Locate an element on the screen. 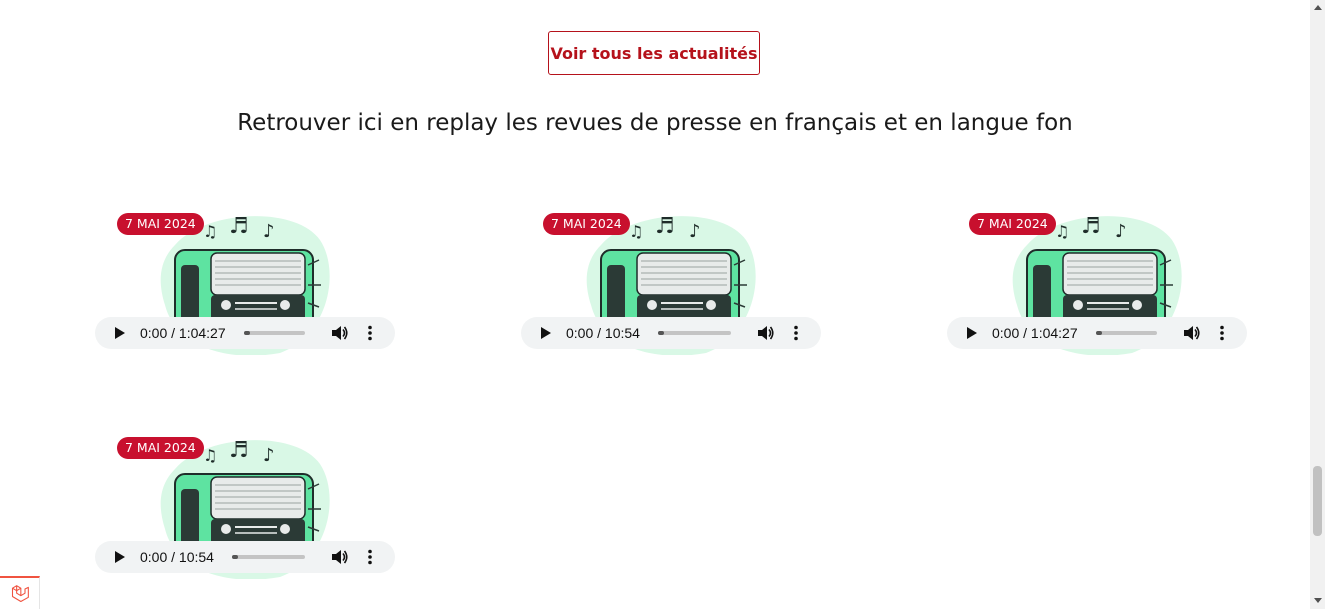  episode-card-3: ♫ ♬ ♪ 7 MAI 2024 0:00 / 1:04:27 is located at coordinates (1097, 270).